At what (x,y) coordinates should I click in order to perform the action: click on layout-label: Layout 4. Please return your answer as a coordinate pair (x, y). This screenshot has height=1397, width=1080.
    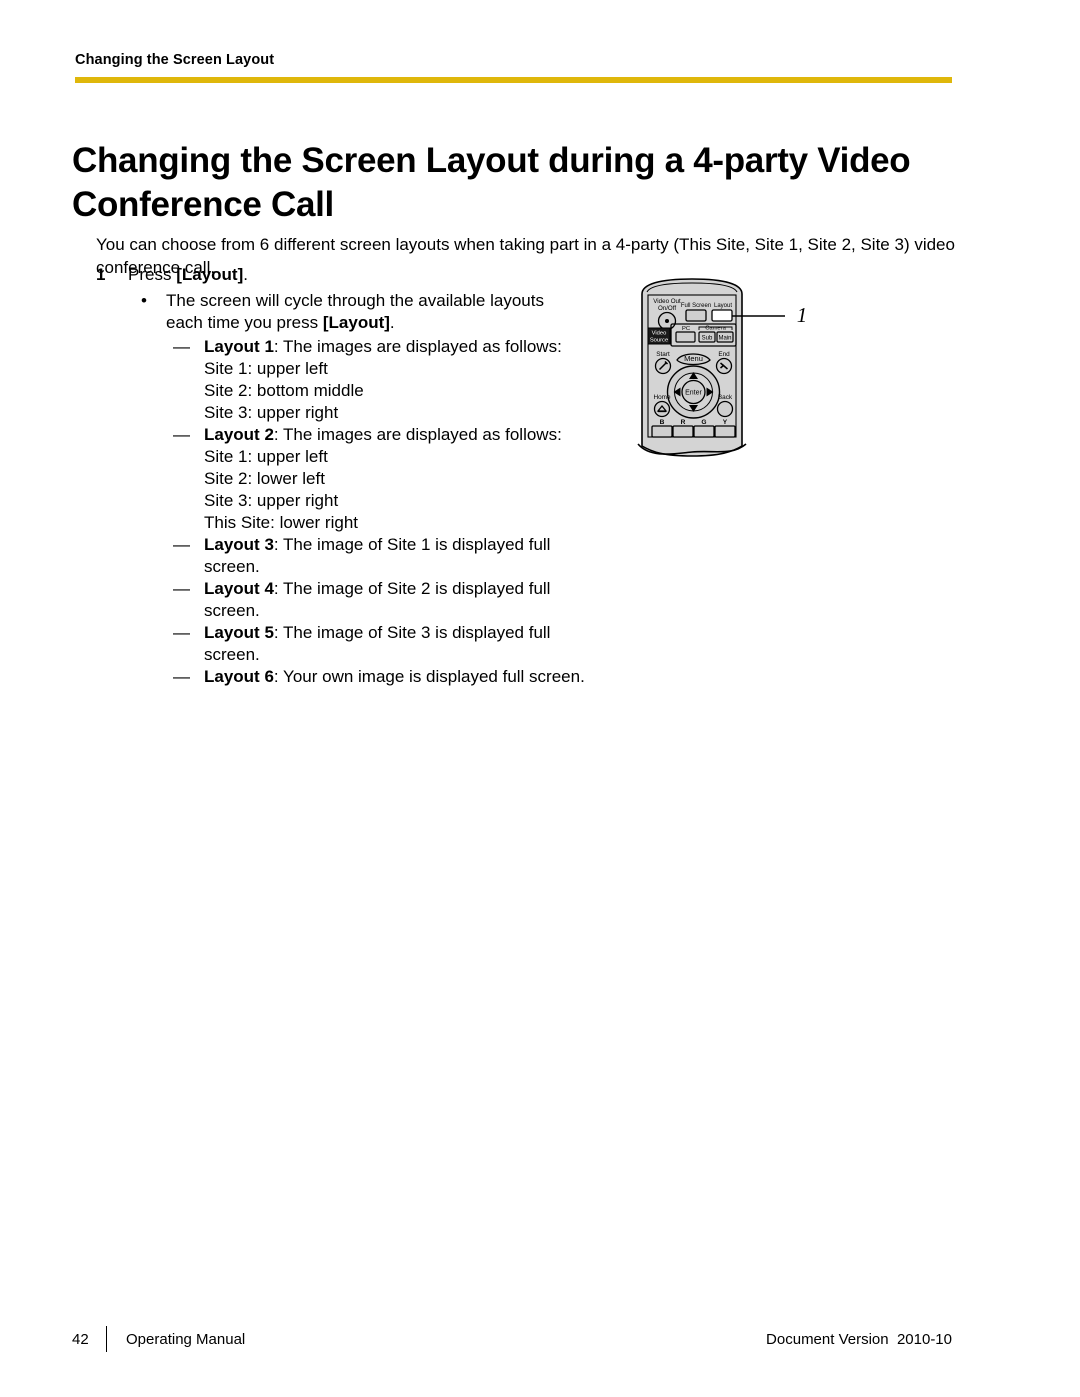
    Looking at the image, I should click on (239, 588).